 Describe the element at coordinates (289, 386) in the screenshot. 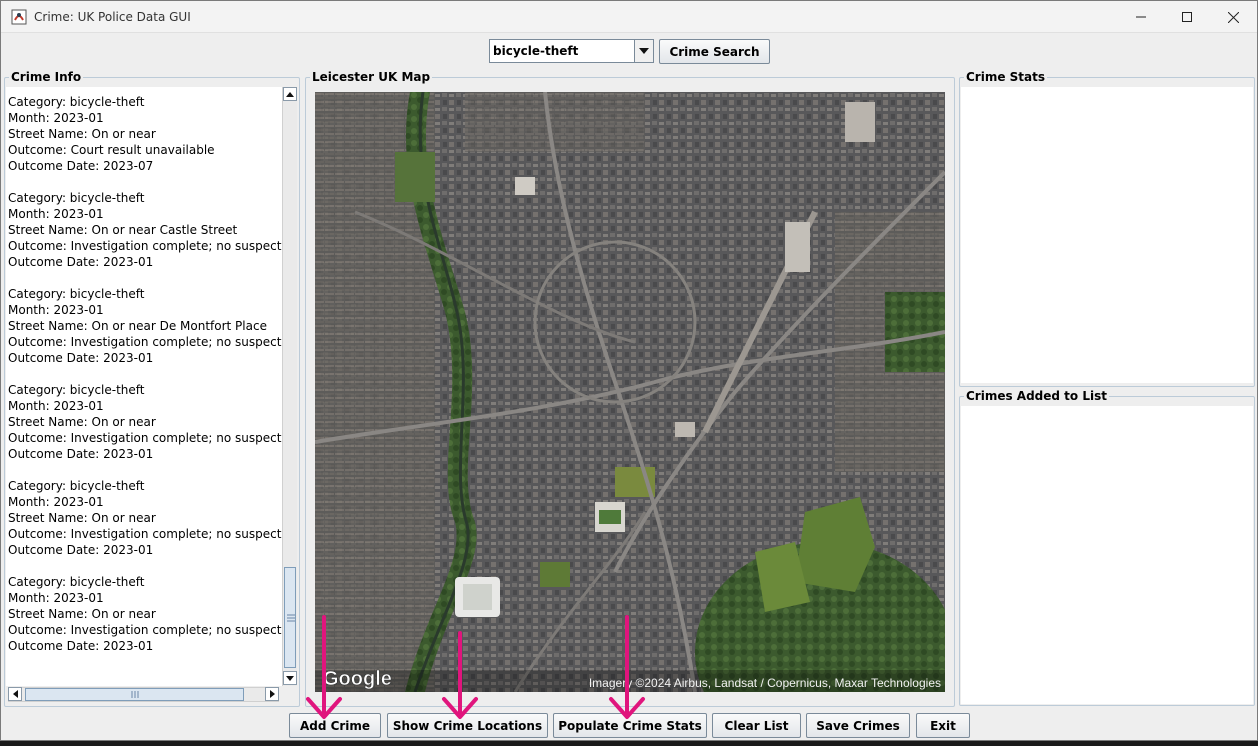

I see `crime-info-vertical-scrollbar` at that location.